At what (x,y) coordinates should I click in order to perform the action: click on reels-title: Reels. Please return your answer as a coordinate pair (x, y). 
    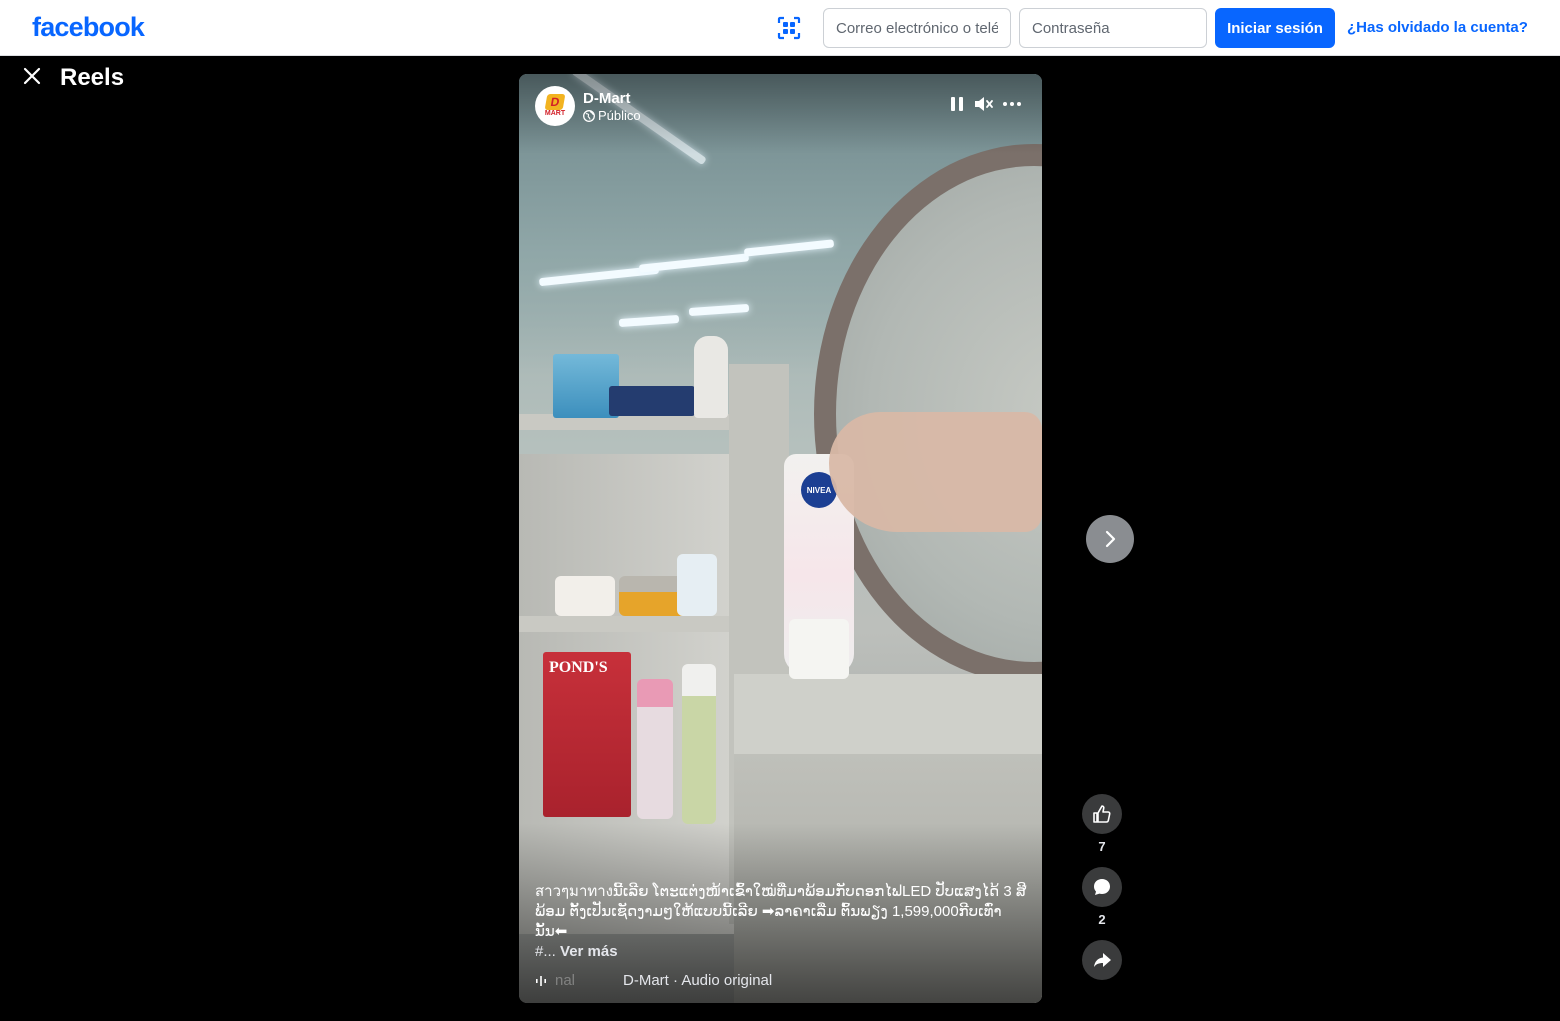
    Looking at the image, I should click on (92, 77).